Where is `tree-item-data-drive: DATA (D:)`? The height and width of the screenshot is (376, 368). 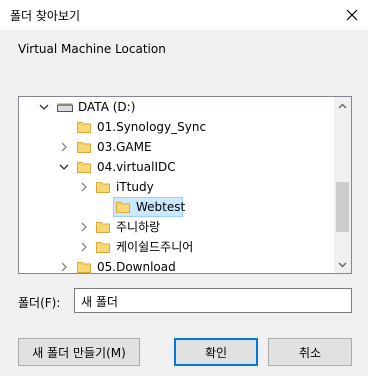 tree-item-data-drive: DATA (D:) is located at coordinates (177, 107).